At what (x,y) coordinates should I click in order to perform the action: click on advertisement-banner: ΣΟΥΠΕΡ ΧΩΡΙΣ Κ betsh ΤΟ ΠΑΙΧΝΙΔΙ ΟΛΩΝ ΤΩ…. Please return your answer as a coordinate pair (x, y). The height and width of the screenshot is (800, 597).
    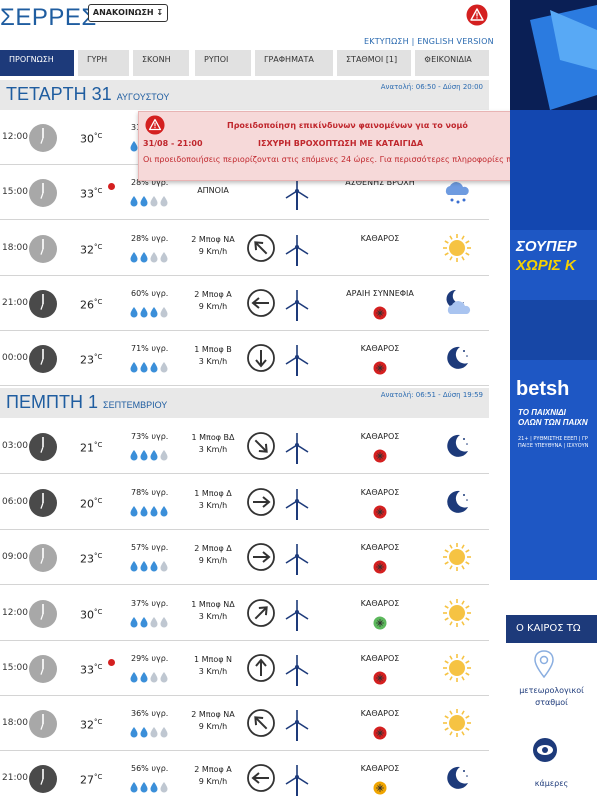
    Looking at the image, I should click on (553, 290).